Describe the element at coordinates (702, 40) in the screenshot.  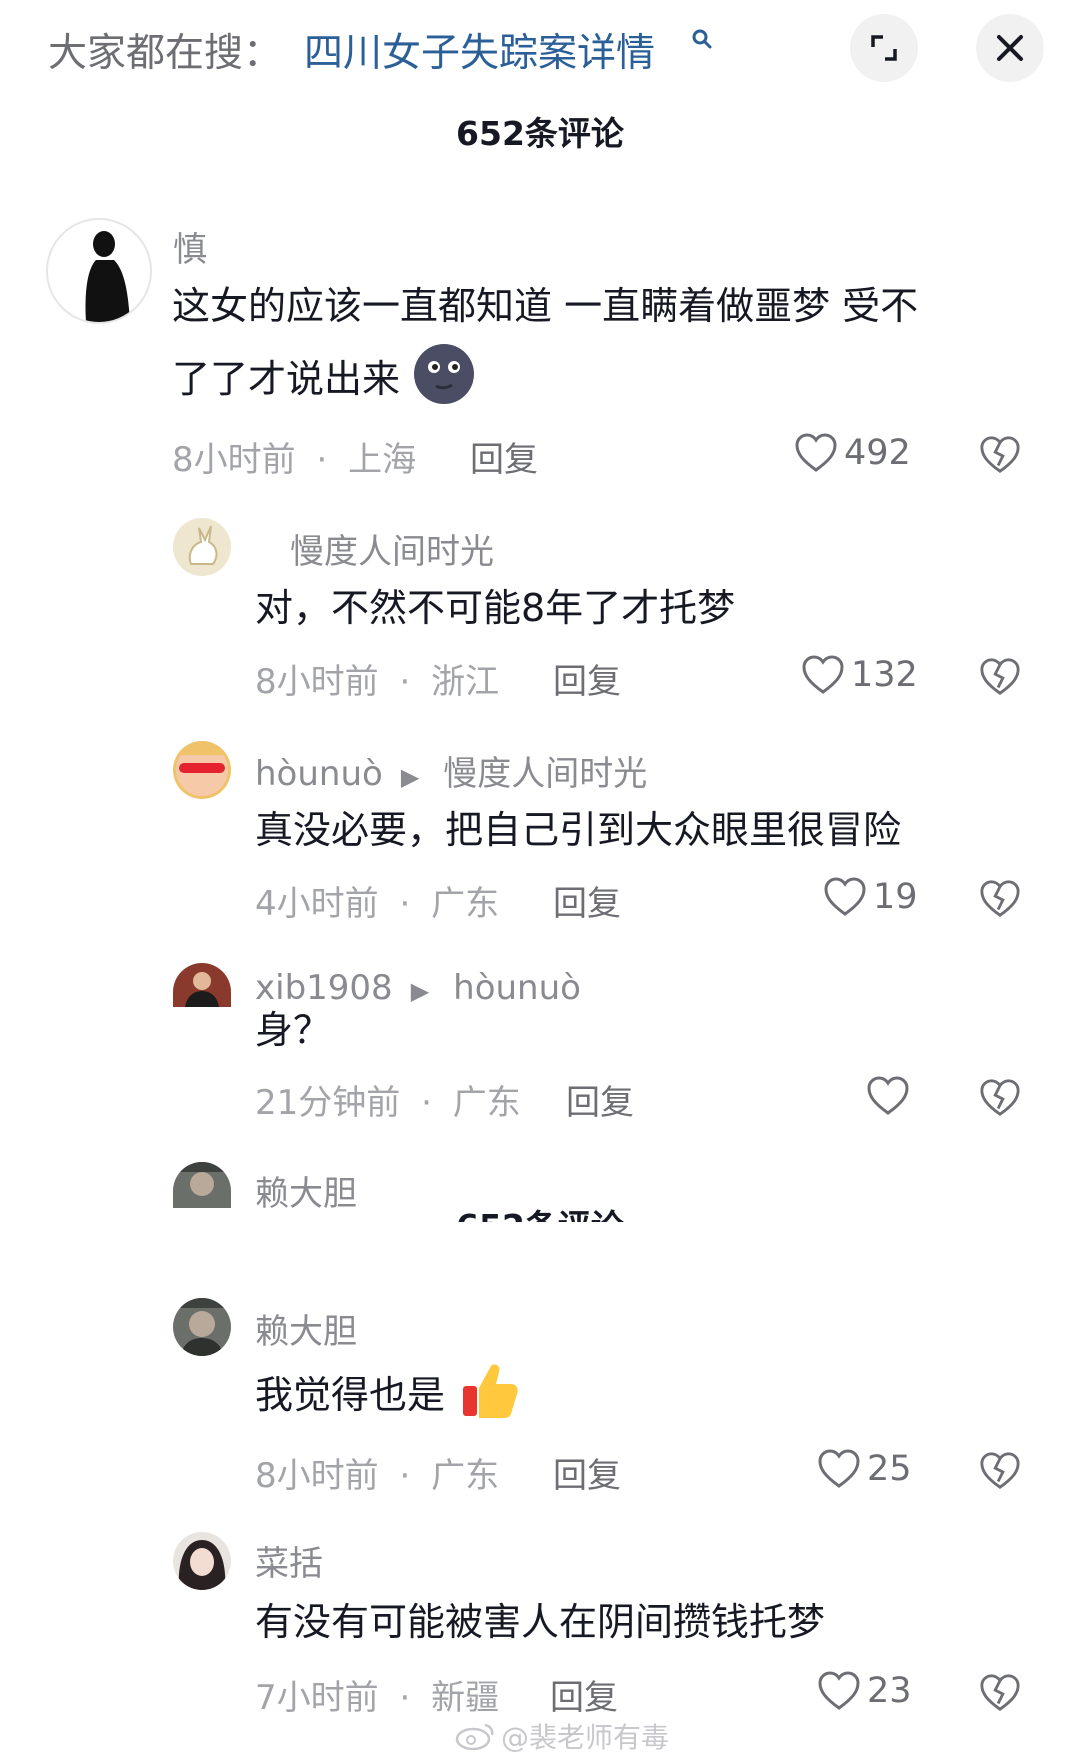
I see `search-icon` at that location.